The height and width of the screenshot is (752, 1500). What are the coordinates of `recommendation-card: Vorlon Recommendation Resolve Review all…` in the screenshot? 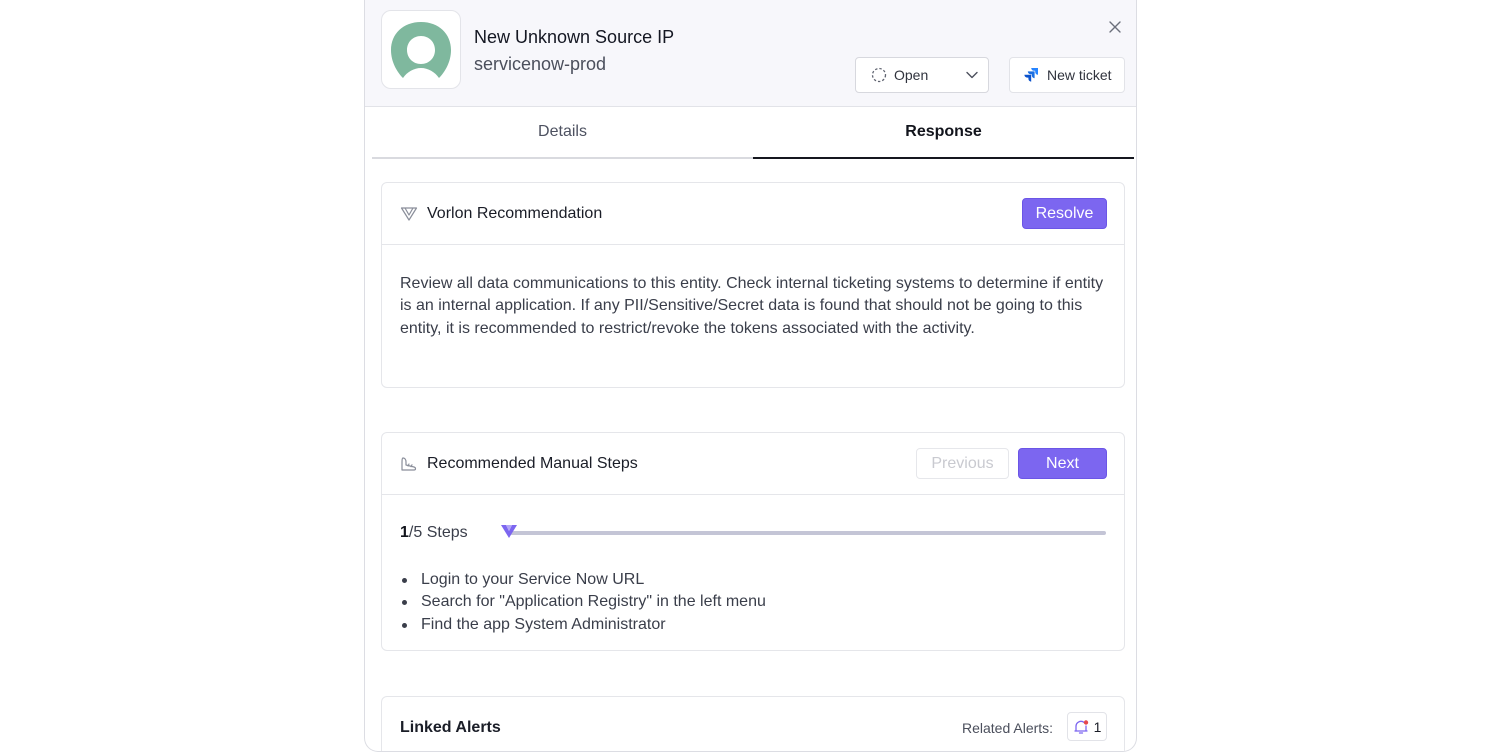 It's located at (753, 285).